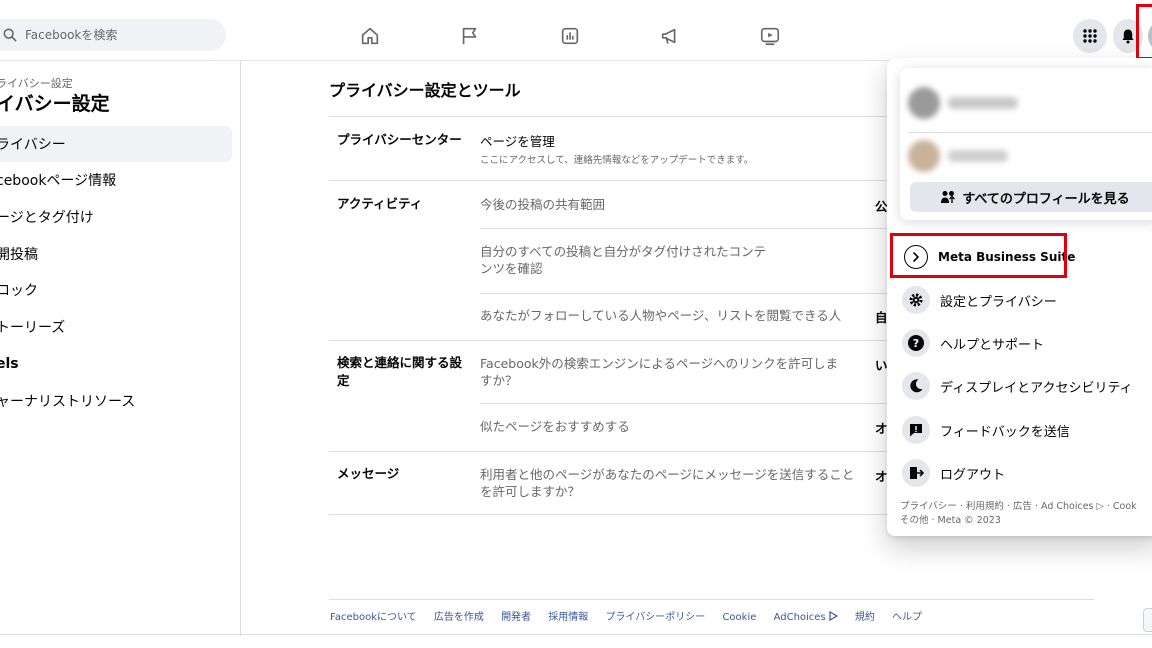 This screenshot has width=1152, height=648. What do you see at coordinates (670, 315) in the screenshot?
I see `setting-row-following-visibility: あなたがフォローしている人物やページ、リストを閲覧できる人` at bounding box center [670, 315].